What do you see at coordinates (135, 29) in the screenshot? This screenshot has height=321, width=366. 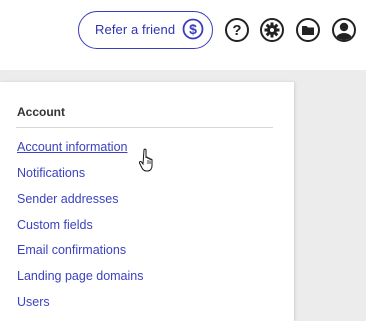 I see `refer-button-label: Refer a friend` at bounding box center [135, 29].